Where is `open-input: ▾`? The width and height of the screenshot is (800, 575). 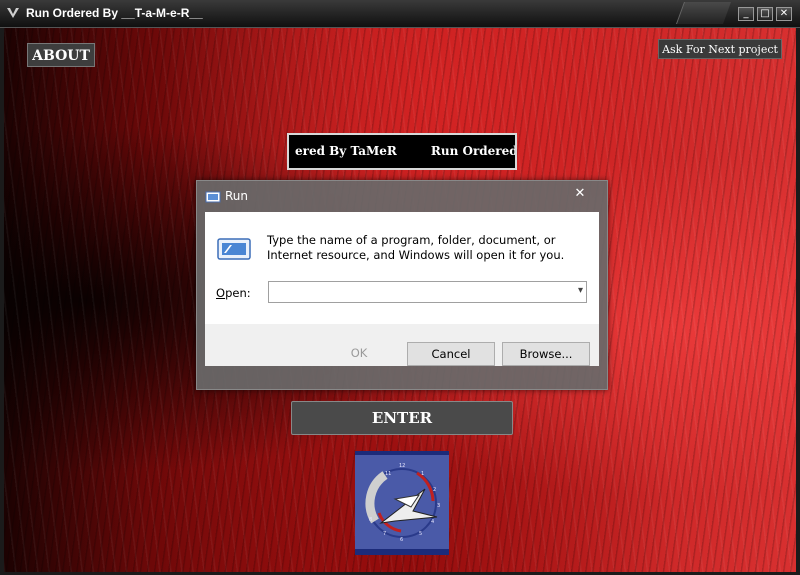 open-input: ▾ is located at coordinates (427, 292).